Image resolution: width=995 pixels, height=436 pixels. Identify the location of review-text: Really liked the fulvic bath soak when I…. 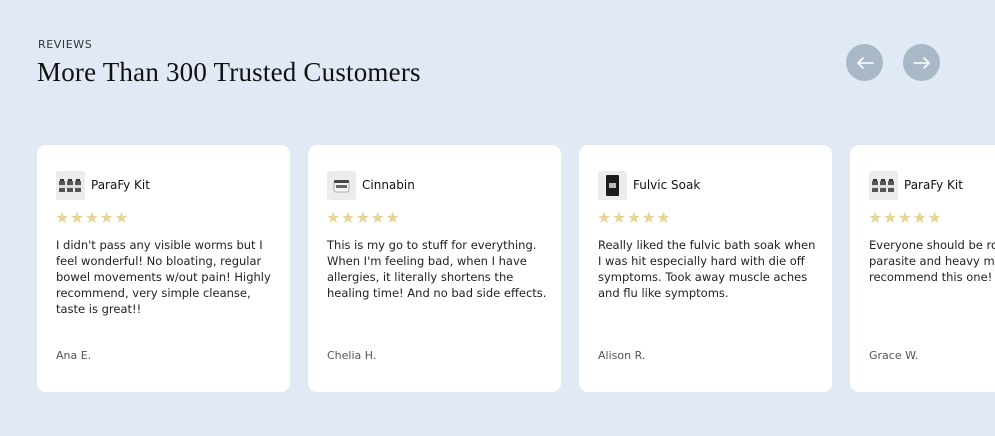
(707, 269).